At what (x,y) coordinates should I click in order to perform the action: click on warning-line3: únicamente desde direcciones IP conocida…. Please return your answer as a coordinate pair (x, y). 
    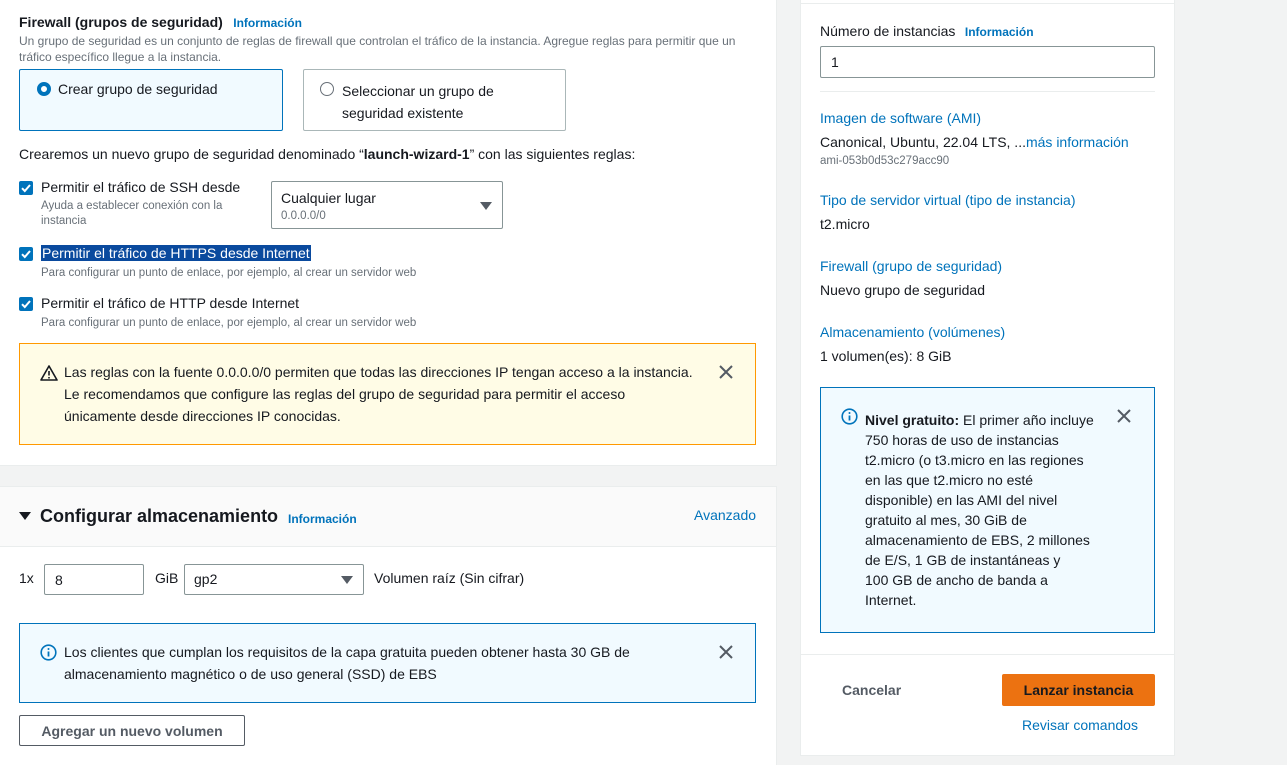
    Looking at the image, I should click on (202, 416).